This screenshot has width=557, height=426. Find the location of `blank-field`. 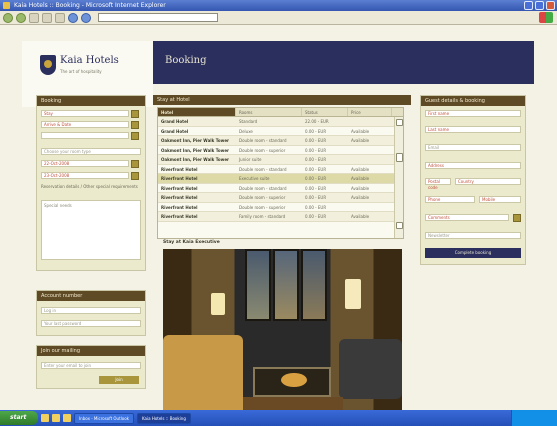

blank-field is located at coordinates (85, 135).